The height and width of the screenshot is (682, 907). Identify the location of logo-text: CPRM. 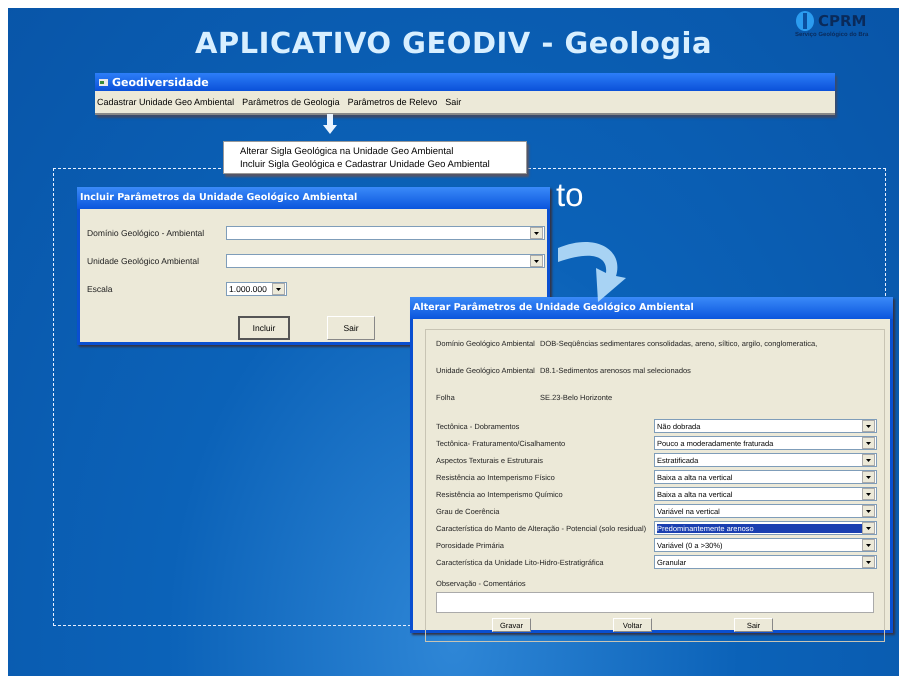
(842, 21).